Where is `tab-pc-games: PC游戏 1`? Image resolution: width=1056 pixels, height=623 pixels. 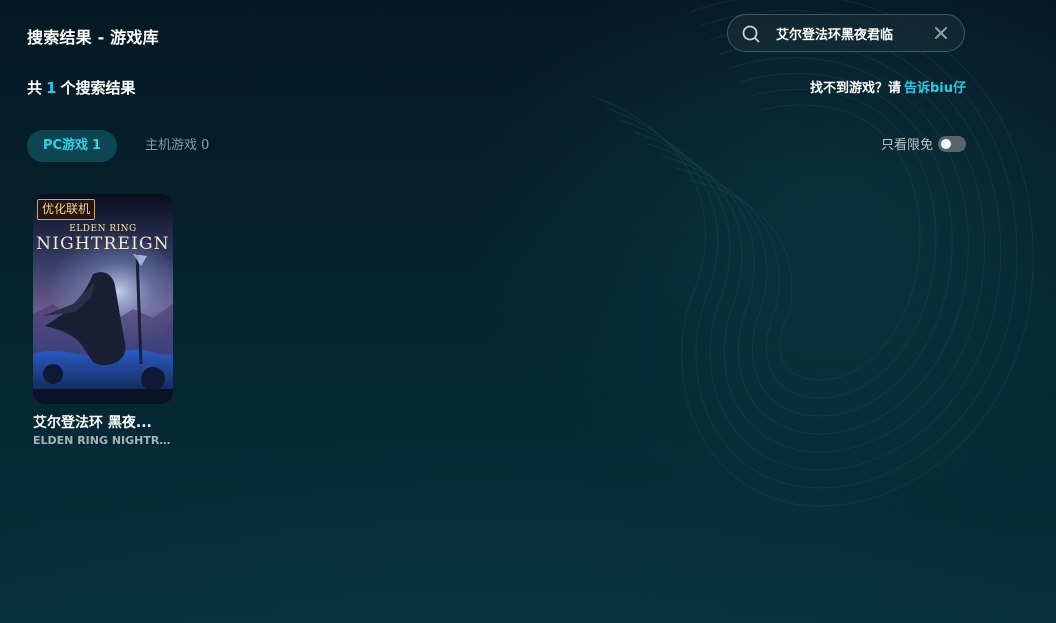 tab-pc-games: PC游戏 1 is located at coordinates (72, 146).